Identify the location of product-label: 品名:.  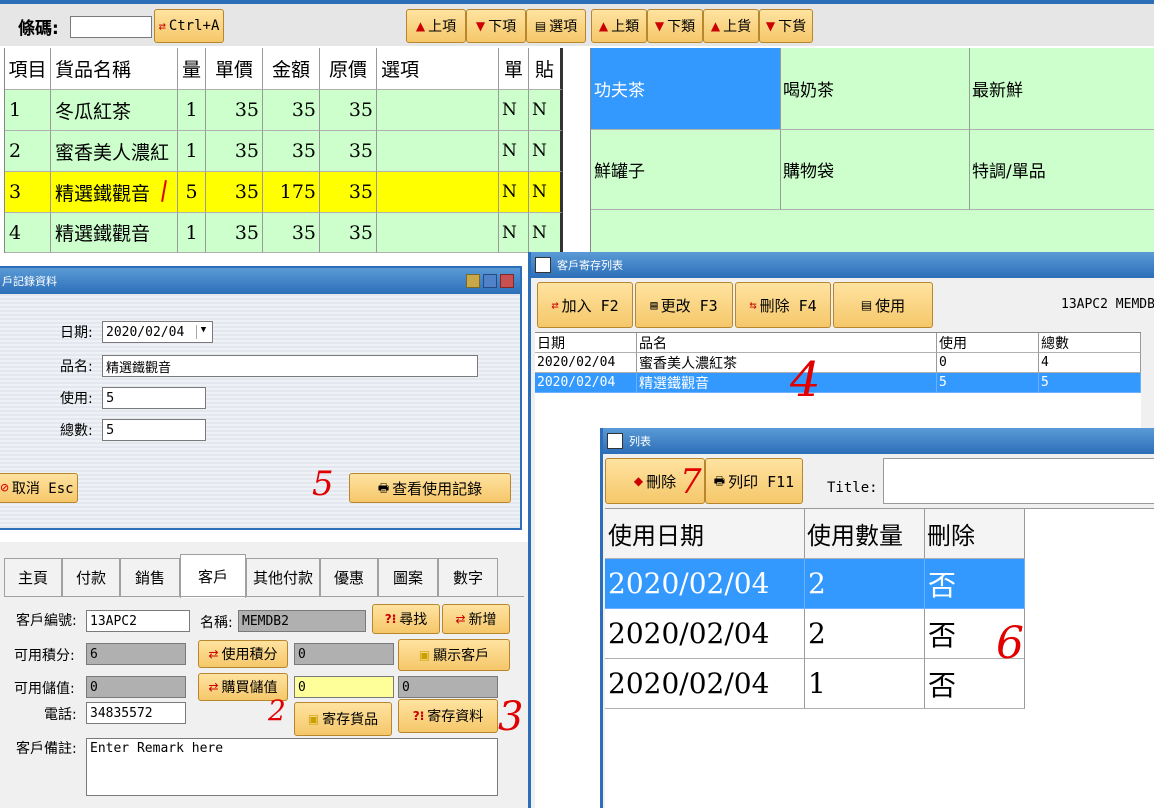
(76, 367).